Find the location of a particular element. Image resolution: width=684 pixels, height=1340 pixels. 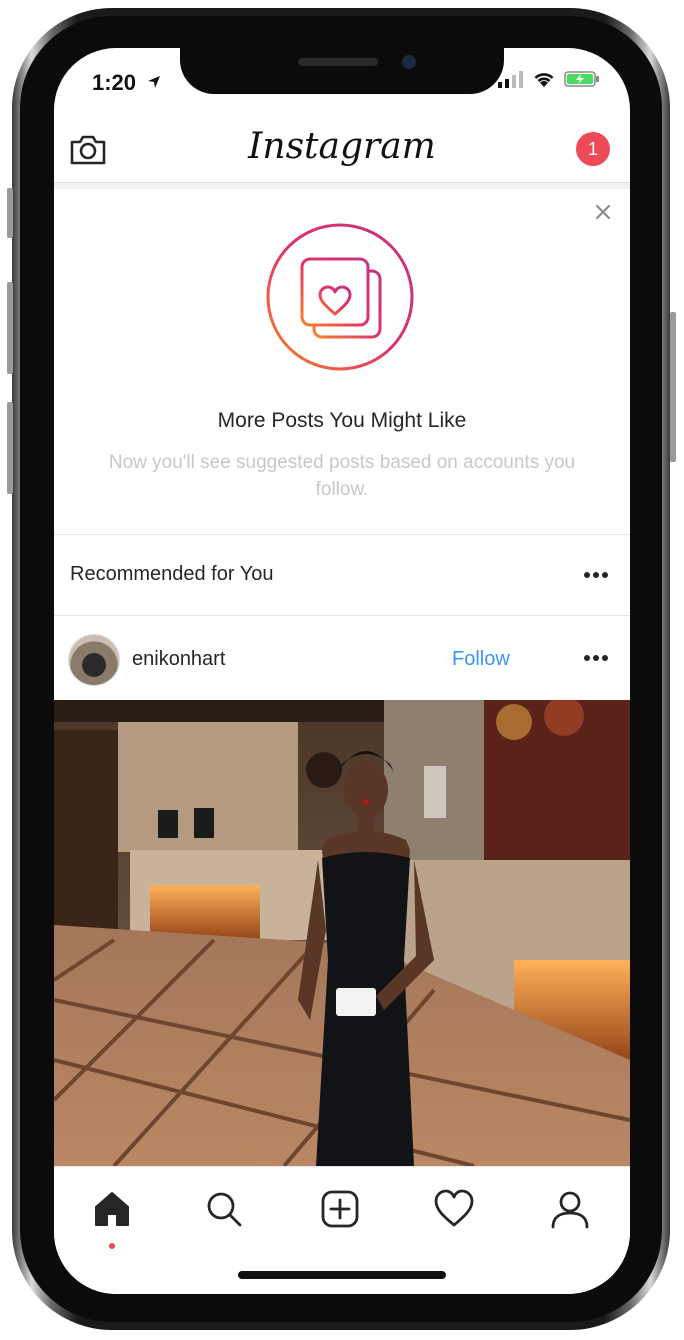

front-camera is located at coordinates (409, 62).